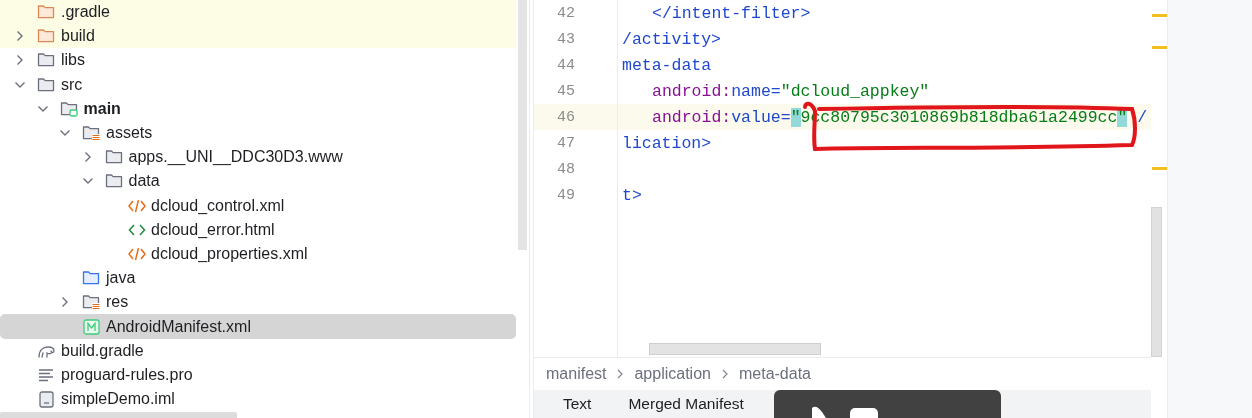 The image size is (1252, 418). I want to click on code-line: lication>, so click(667, 143).